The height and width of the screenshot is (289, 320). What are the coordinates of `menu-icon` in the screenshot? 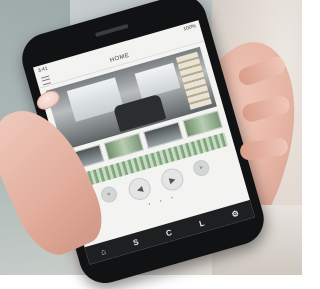 It's located at (46, 80).